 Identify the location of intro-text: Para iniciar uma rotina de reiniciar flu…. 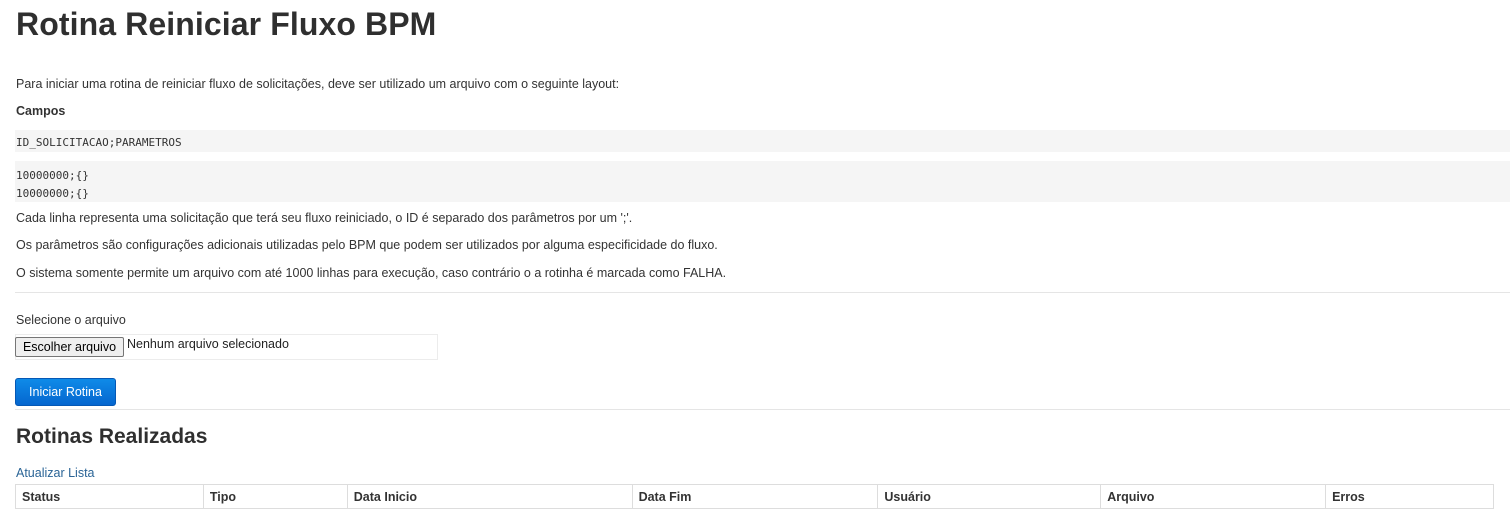
(318, 84).